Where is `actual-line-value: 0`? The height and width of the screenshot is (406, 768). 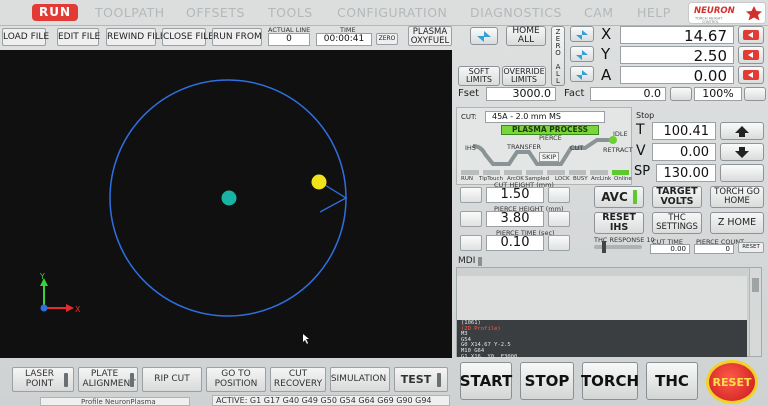 actual-line-value: 0 is located at coordinates (289, 39).